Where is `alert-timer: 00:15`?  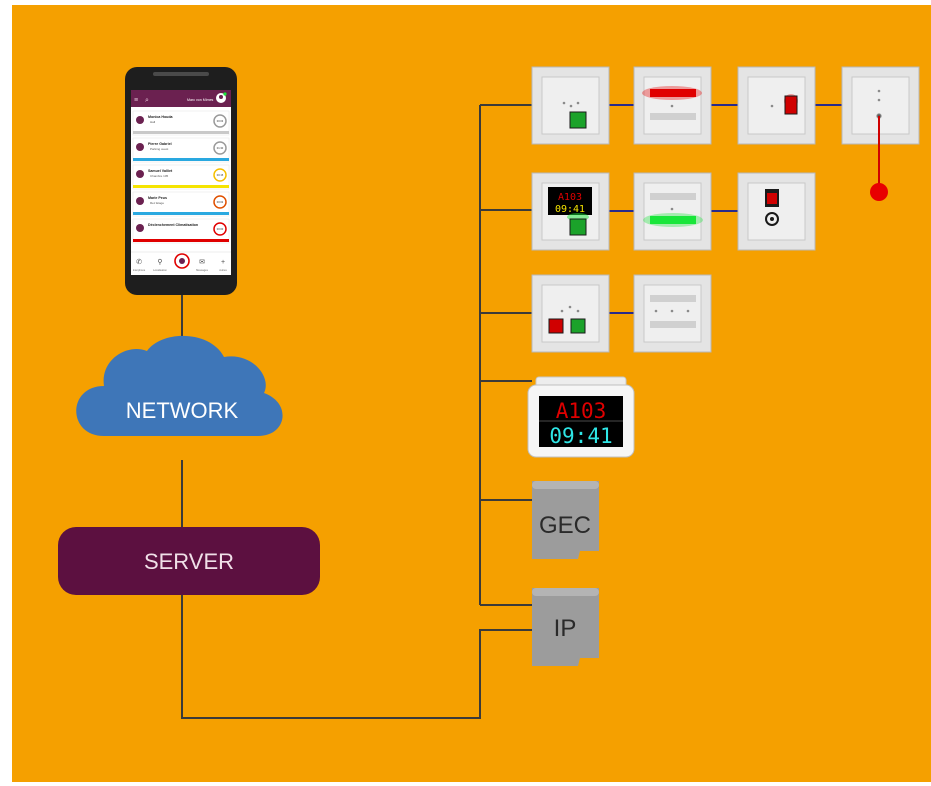 alert-timer: 00:15 is located at coordinates (220, 175).